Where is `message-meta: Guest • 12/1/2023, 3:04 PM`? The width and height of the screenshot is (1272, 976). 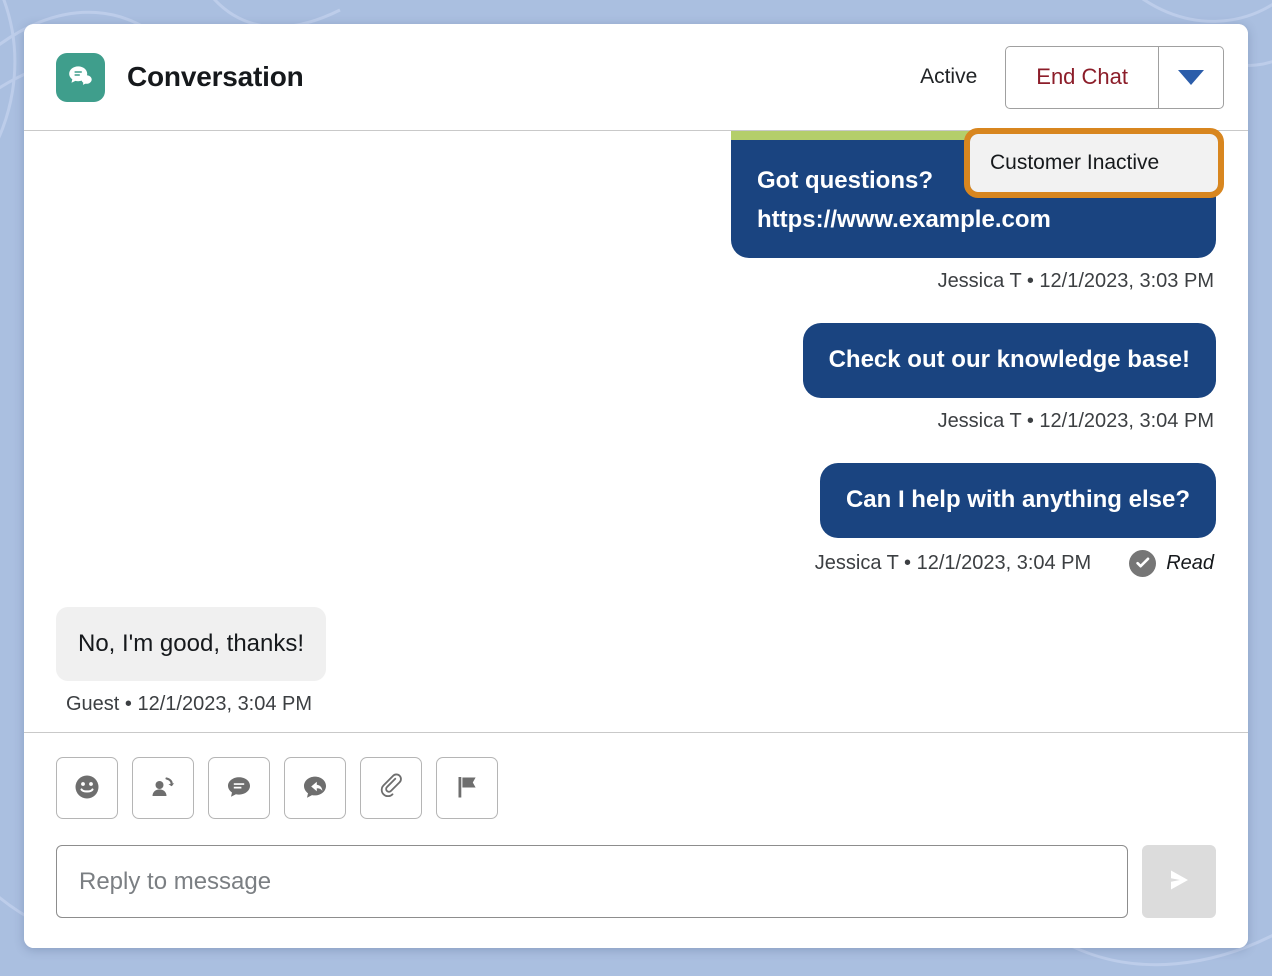 message-meta: Guest • 12/1/2023, 3:04 PM is located at coordinates (189, 704).